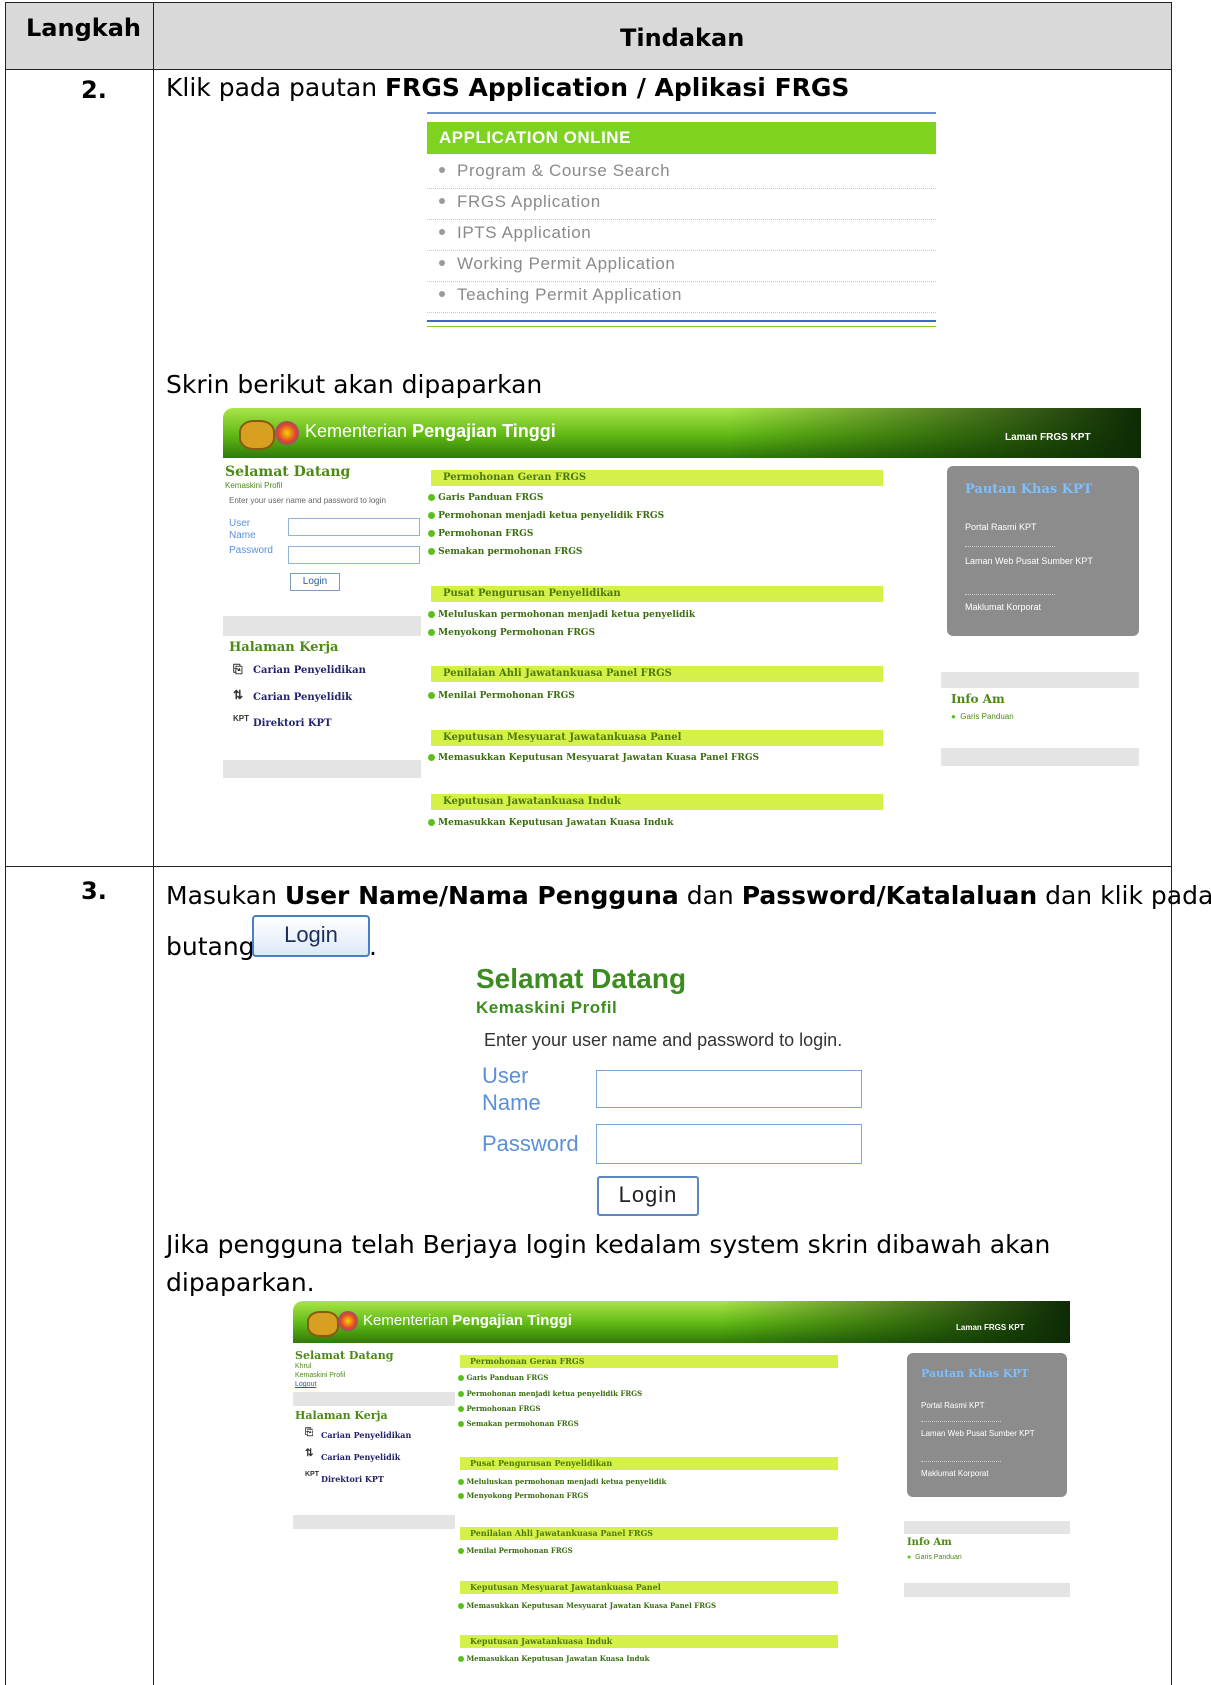 Image resolution: width=1211 pixels, height=1685 pixels. What do you see at coordinates (240, 1282) in the screenshot?
I see `step3-after-line2: dipaparkan.` at bounding box center [240, 1282].